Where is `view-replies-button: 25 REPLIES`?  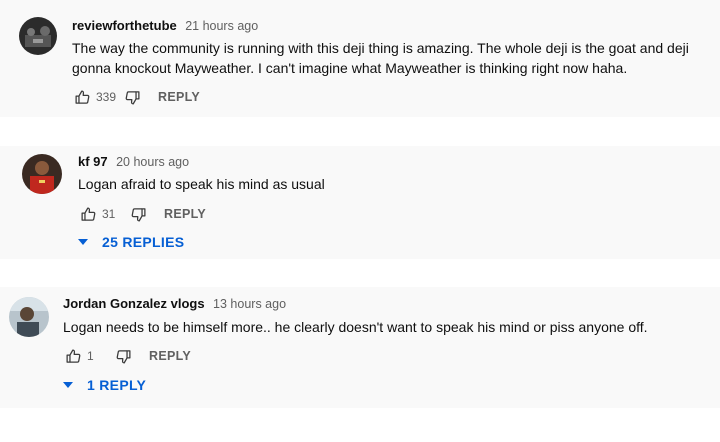
view-replies-button: 25 REPLIES is located at coordinates (131, 242).